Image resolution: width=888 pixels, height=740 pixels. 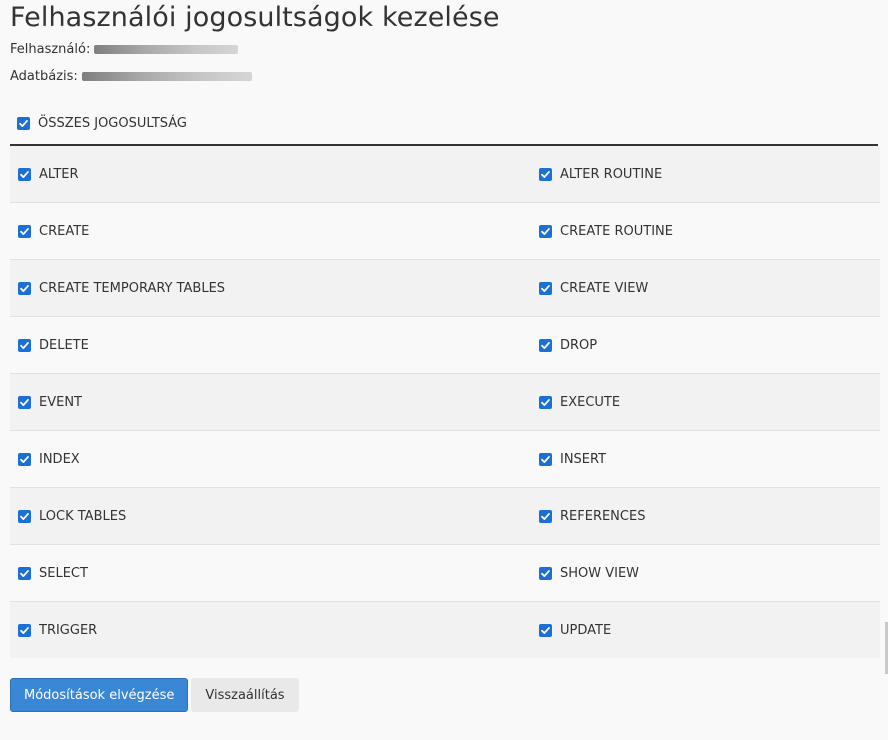 What do you see at coordinates (583, 459) in the screenshot?
I see `privilege-label: INSERT` at bounding box center [583, 459].